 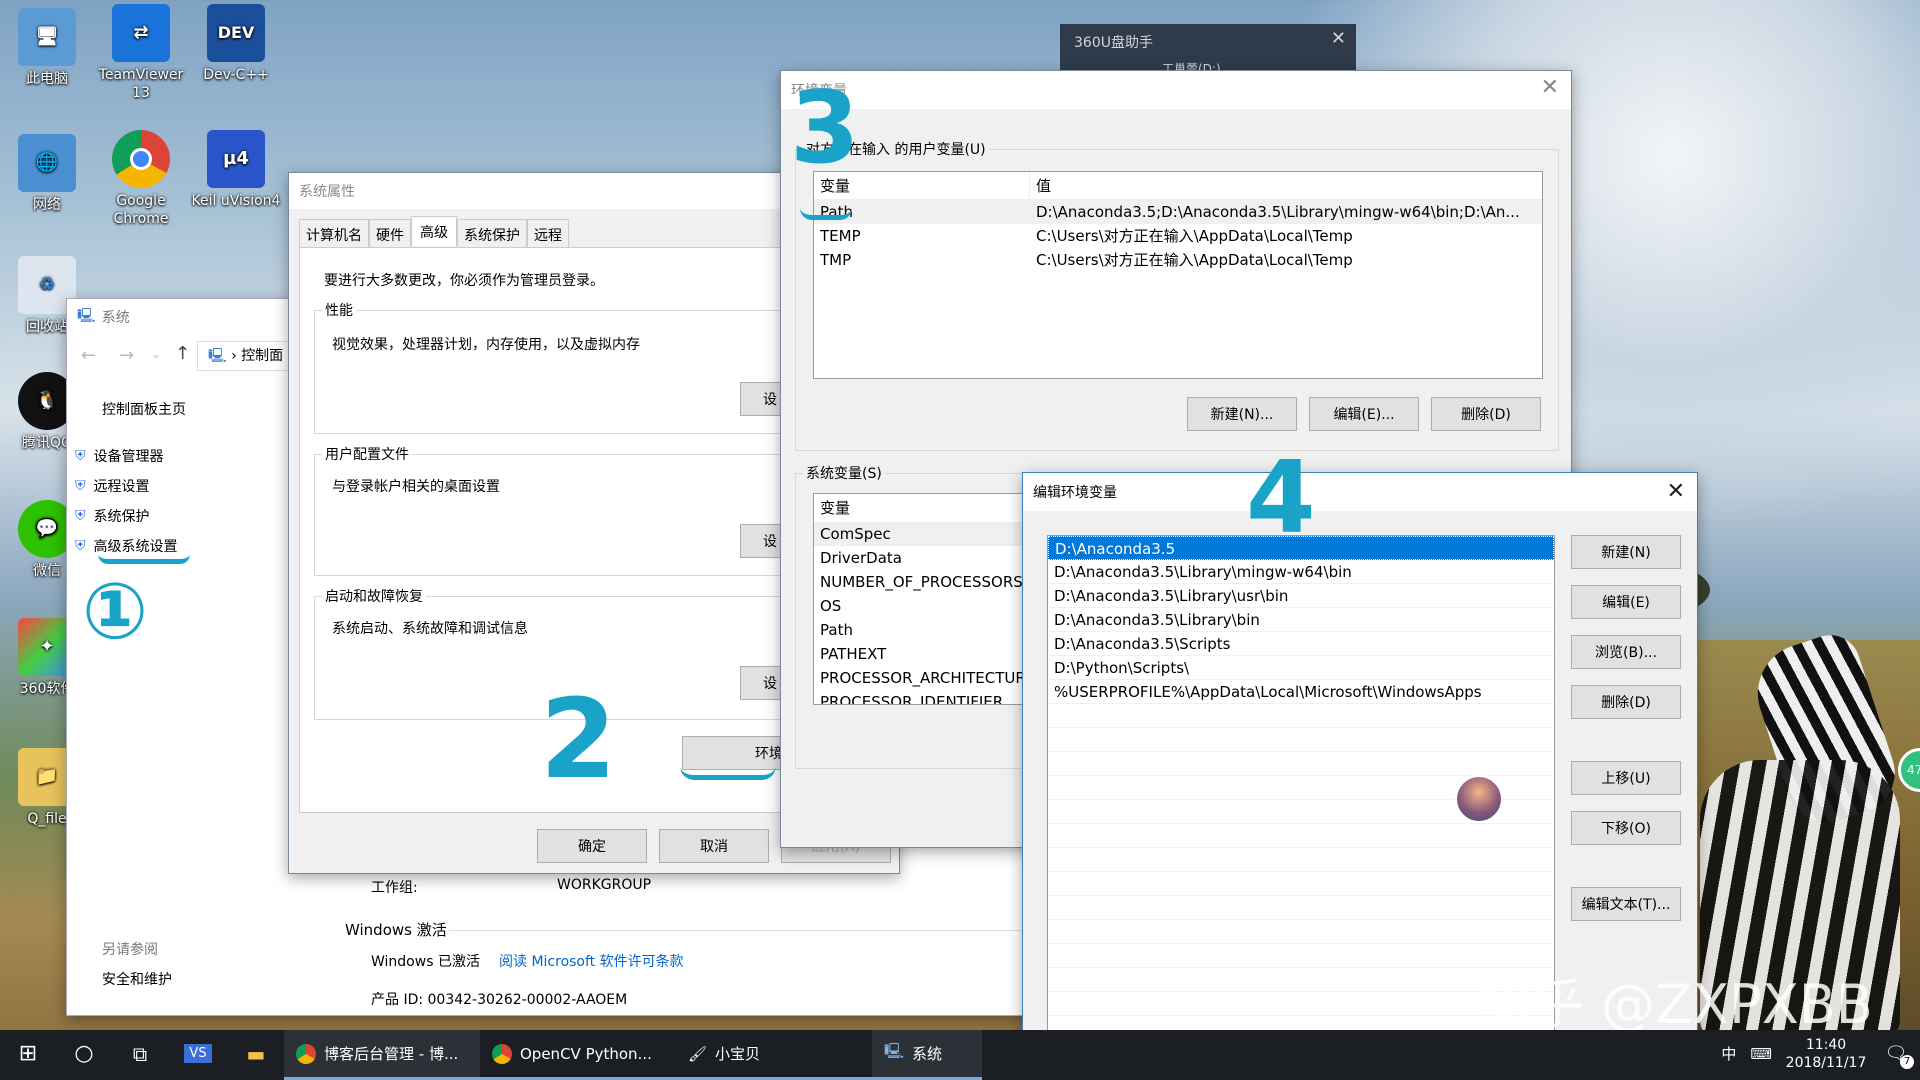 I want to click on teamviewer-icon: ⇄, so click(x=141, y=33).